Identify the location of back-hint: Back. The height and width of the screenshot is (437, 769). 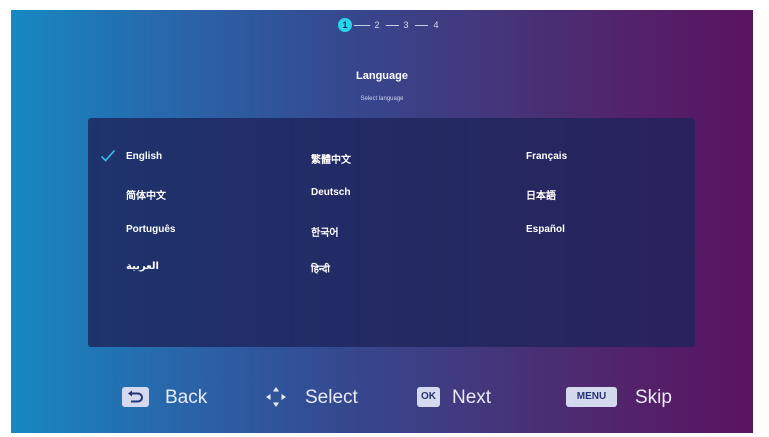
(177, 397).